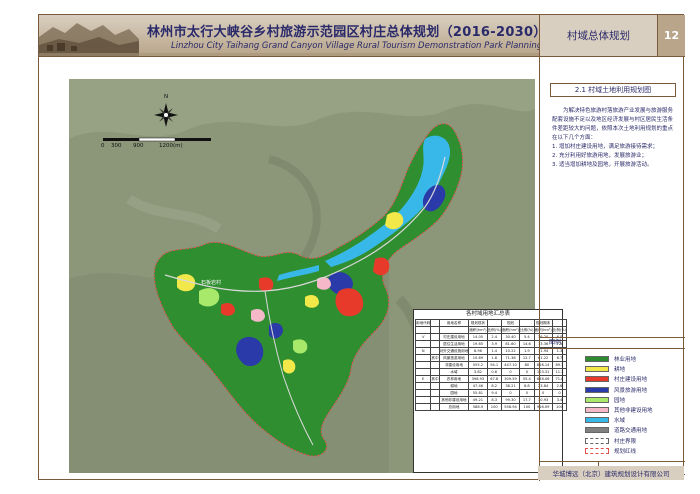 The image size is (700, 494). What do you see at coordinates (510, 330) in the screenshot?
I see `table-header-cell: 面积(hm²)` at bounding box center [510, 330].